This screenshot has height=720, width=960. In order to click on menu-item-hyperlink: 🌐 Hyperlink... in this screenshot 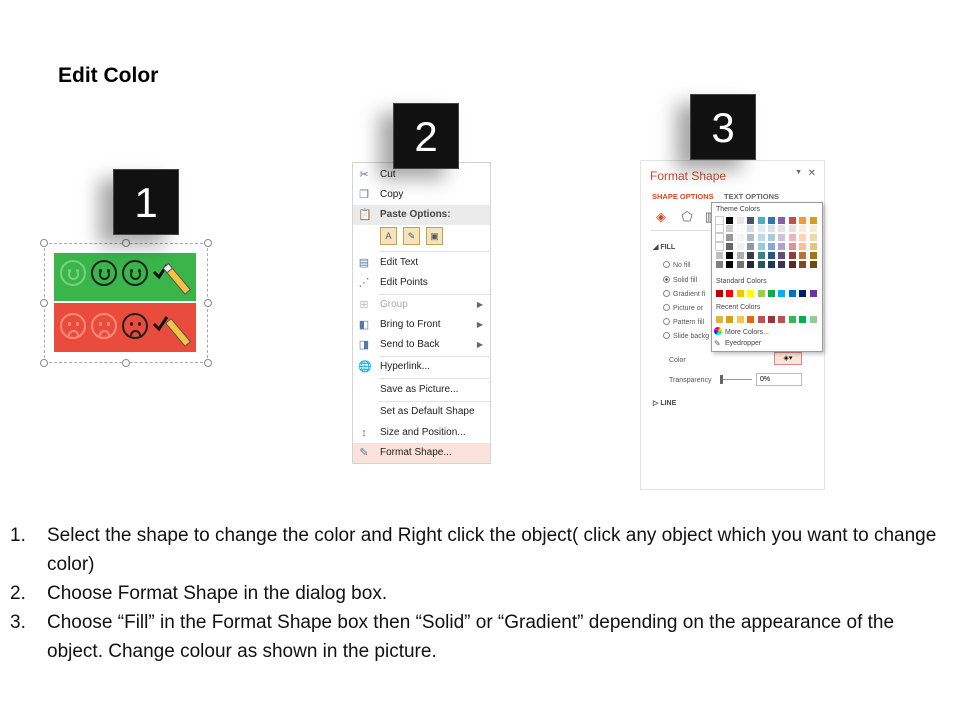, I will do `click(421, 367)`.